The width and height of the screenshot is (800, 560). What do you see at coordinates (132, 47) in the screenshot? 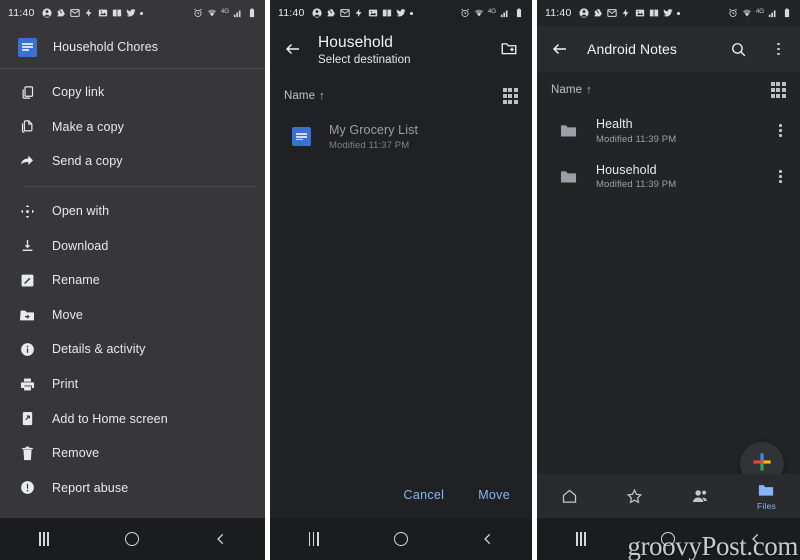
I see `file-menu-header: Household Chores` at bounding box center [132, 47].